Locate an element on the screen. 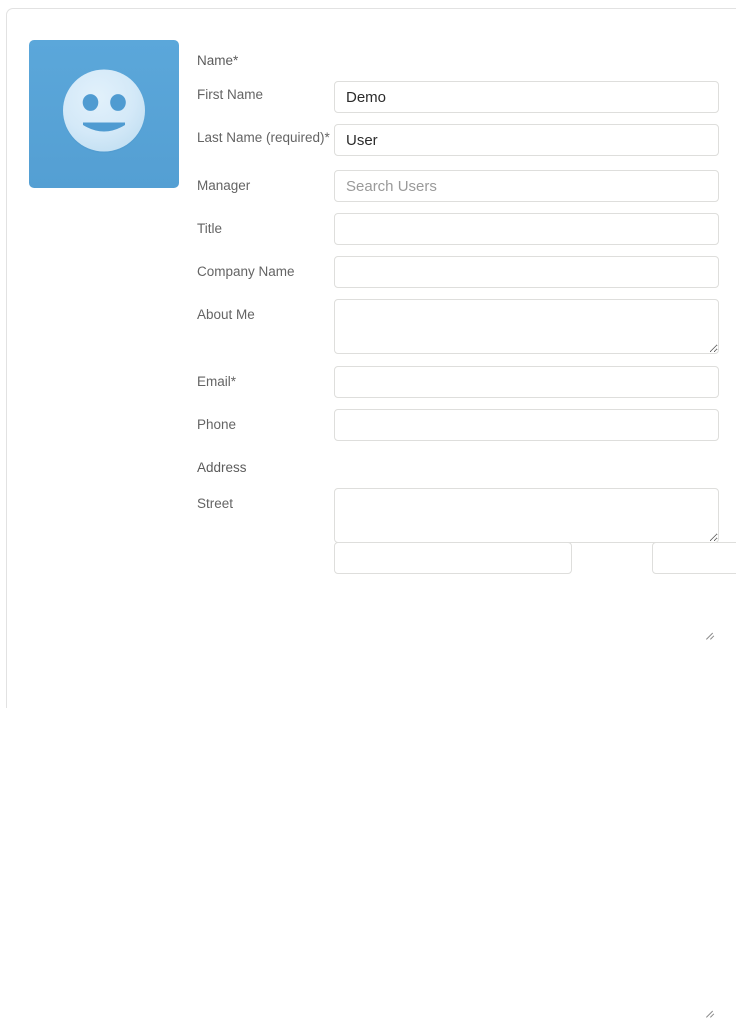  label-about-me: About Me is located at coordinates (226, 314).